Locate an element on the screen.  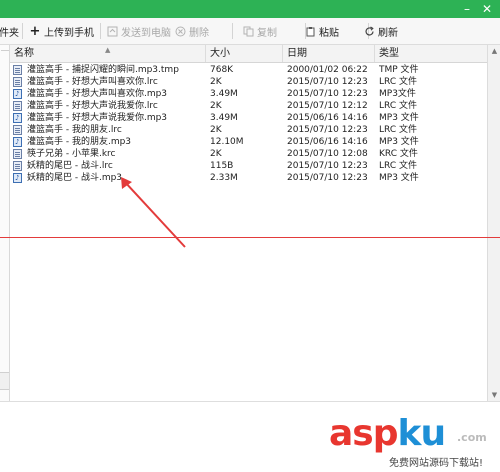
file-size: 12.10M is located at coordinates (227, 142).